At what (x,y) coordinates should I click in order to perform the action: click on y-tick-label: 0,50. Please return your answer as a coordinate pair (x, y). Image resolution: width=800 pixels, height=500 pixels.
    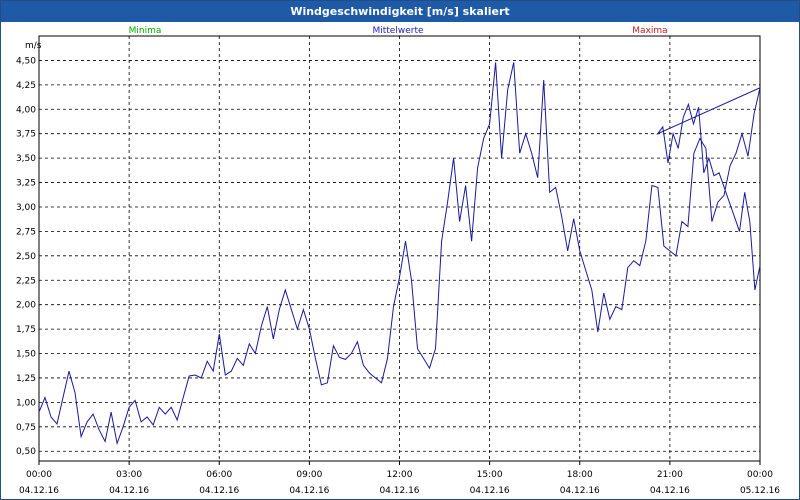
    Looking at the image, I should click on (26, 452).